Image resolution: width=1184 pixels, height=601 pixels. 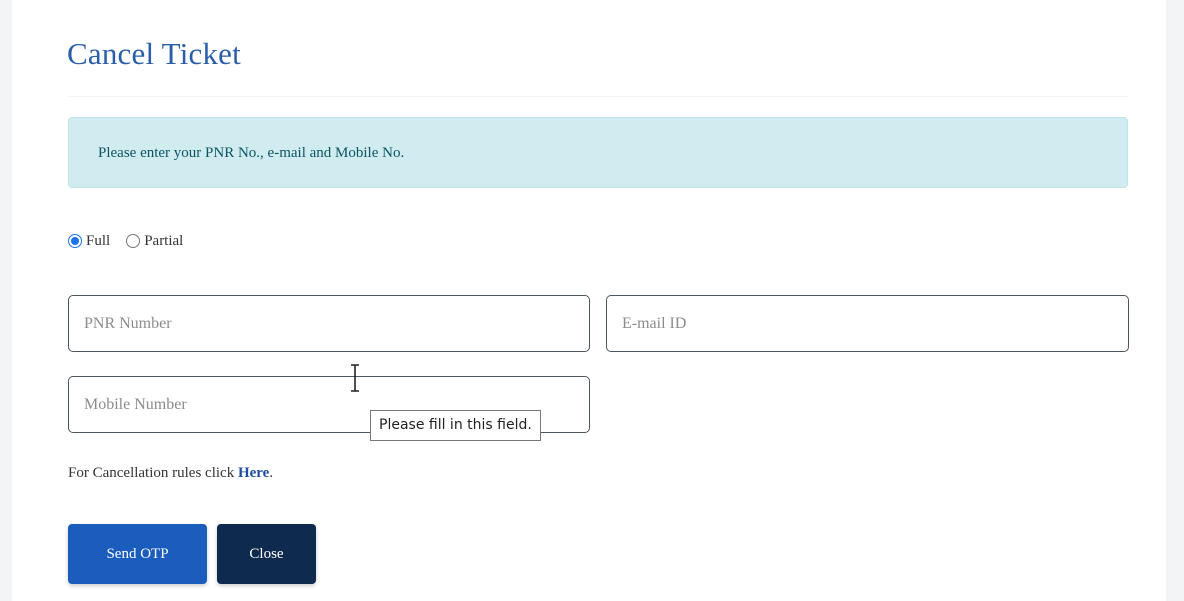 I want to click on radio-full-button, so click(x=75, y=241).